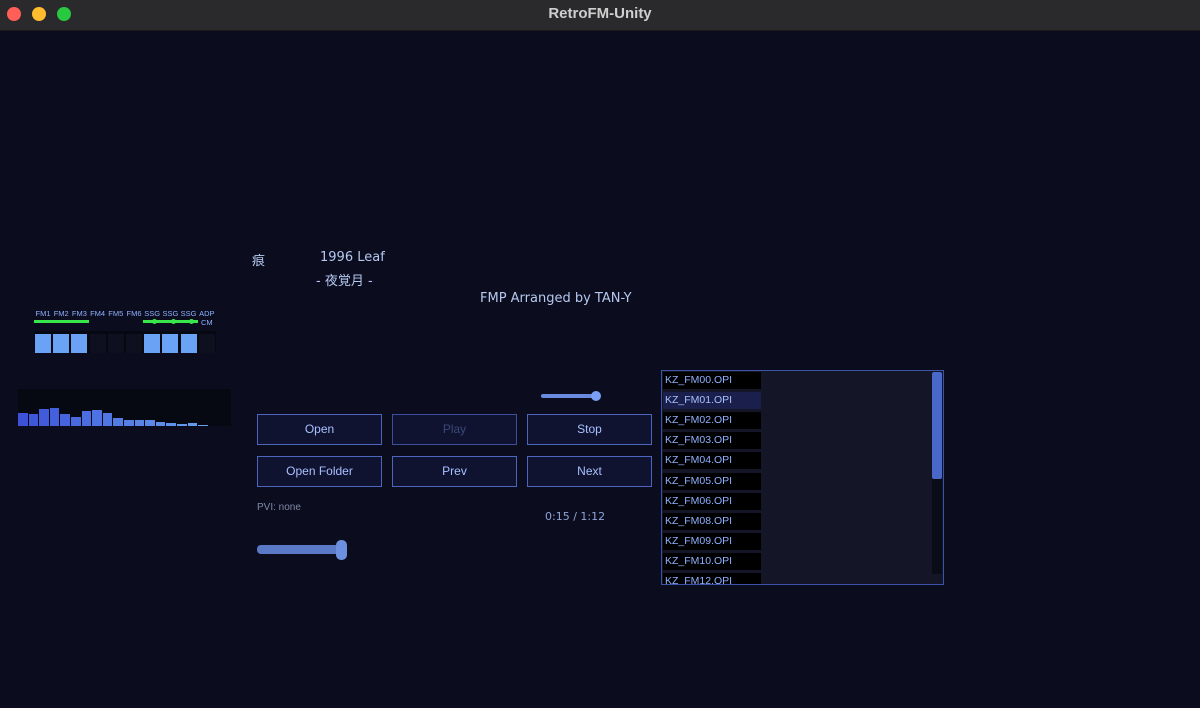 The image size is (1200, 708). I want to click on playlist-item: KZ_FM01.OPI, so click(712, 401).